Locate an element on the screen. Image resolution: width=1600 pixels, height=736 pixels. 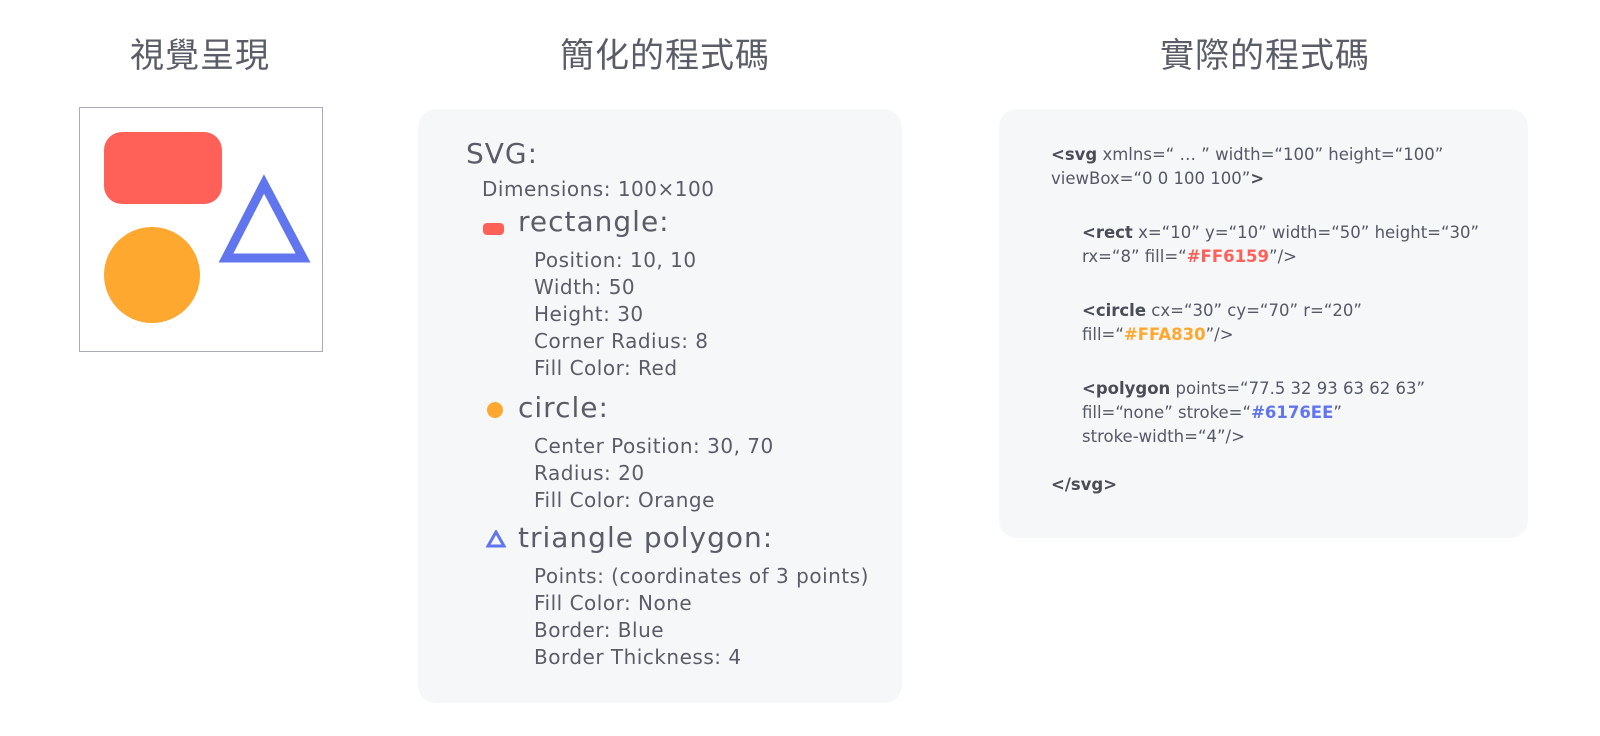
simplified-code-column-title: 簡化的程式碼 is located at coordinates (665, 56).